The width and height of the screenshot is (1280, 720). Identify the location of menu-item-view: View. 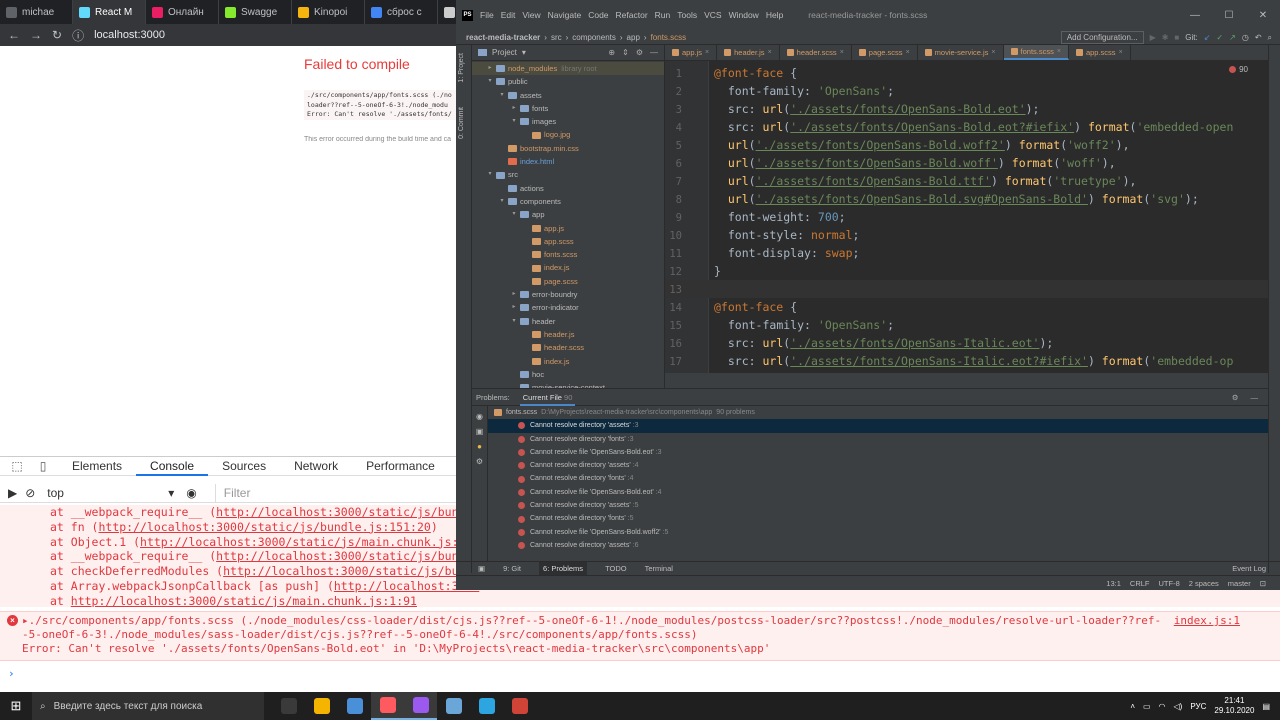
(531, 15).